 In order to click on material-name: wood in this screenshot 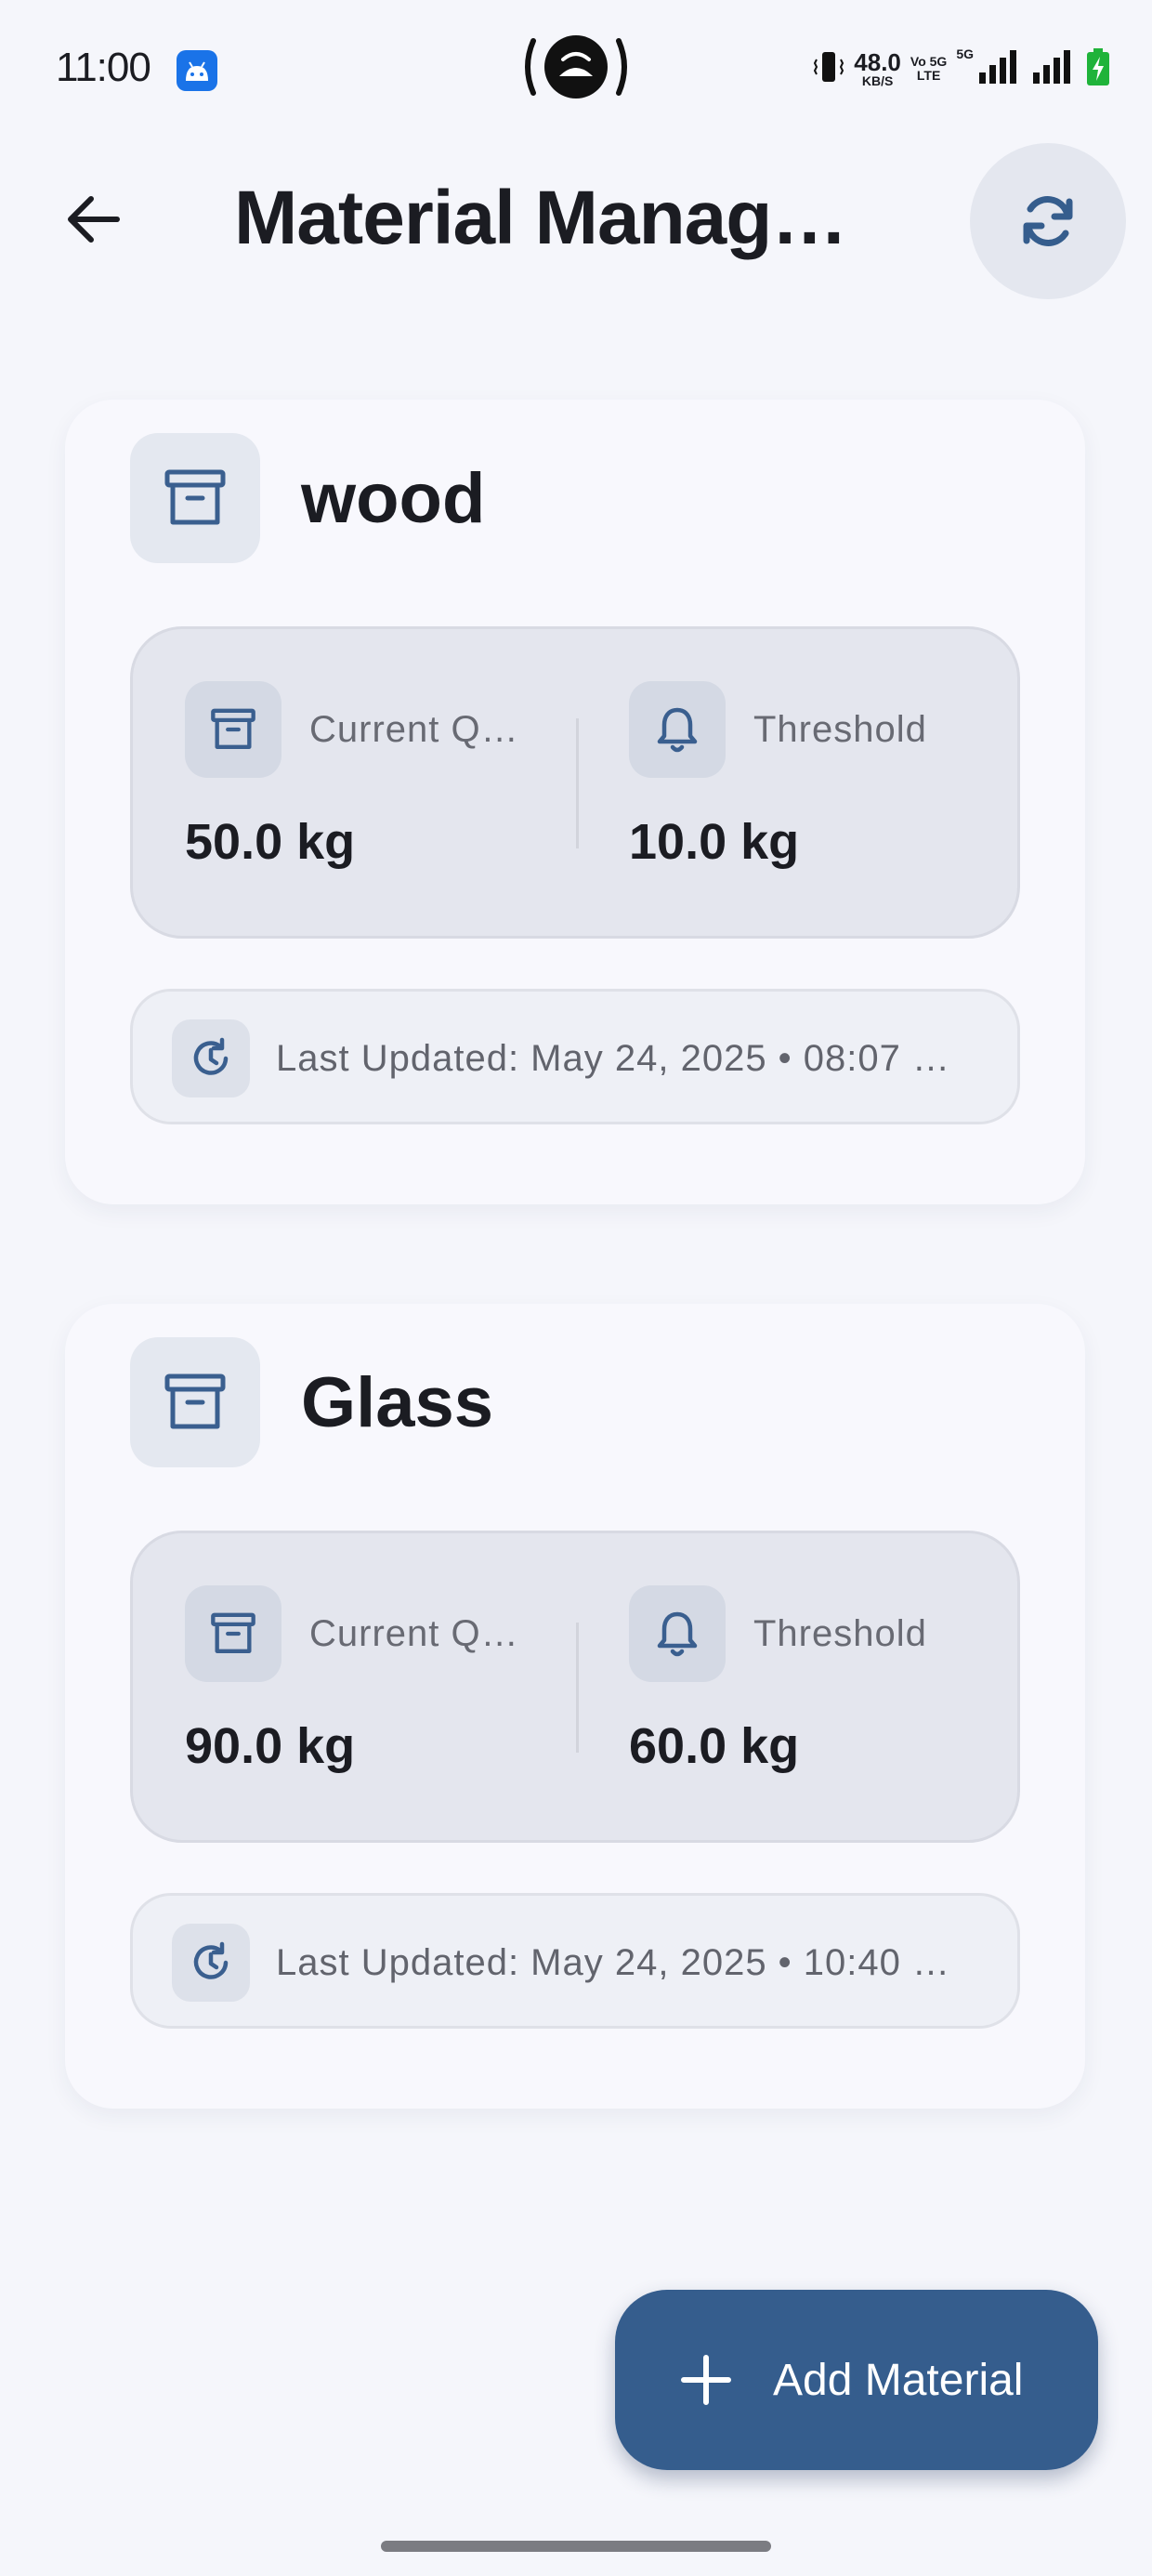, I will do `click(393, 498)`.